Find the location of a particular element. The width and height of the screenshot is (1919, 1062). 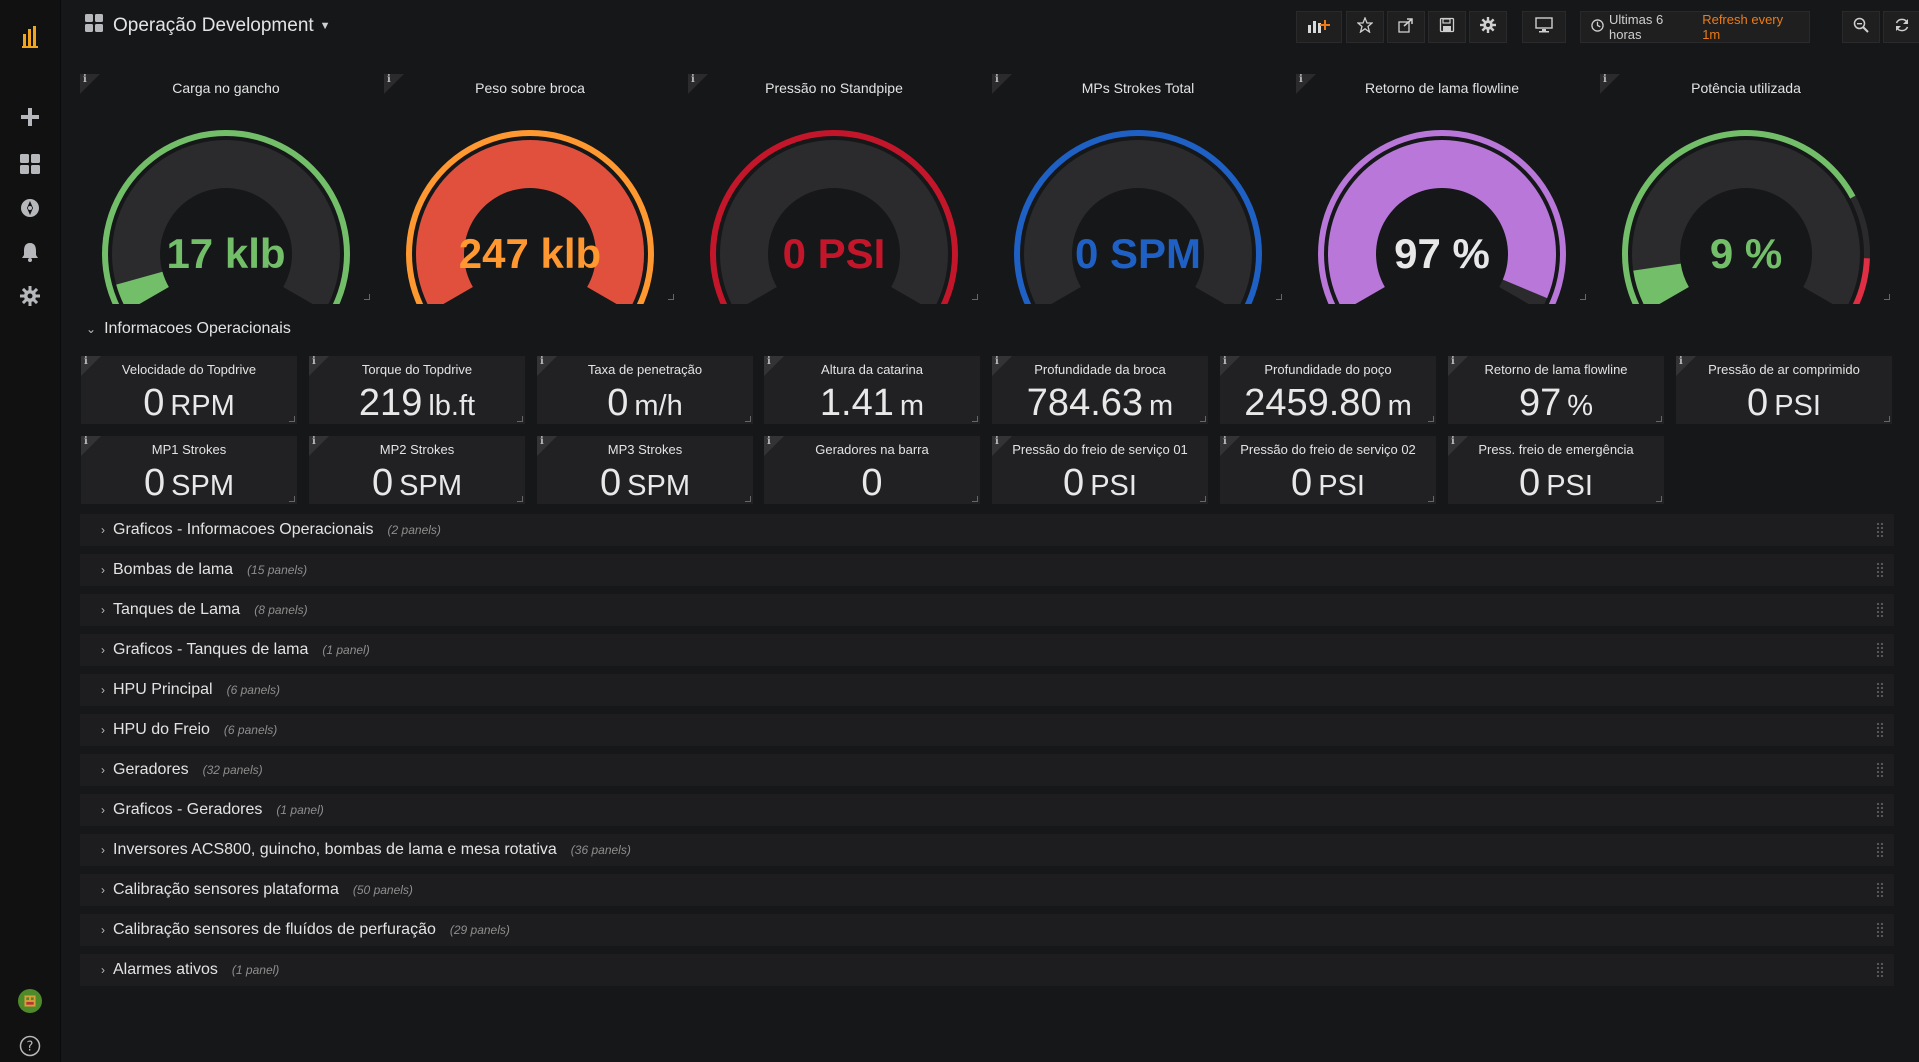

stat-title: Taxa de penetração is located at coordinates (645, 369).